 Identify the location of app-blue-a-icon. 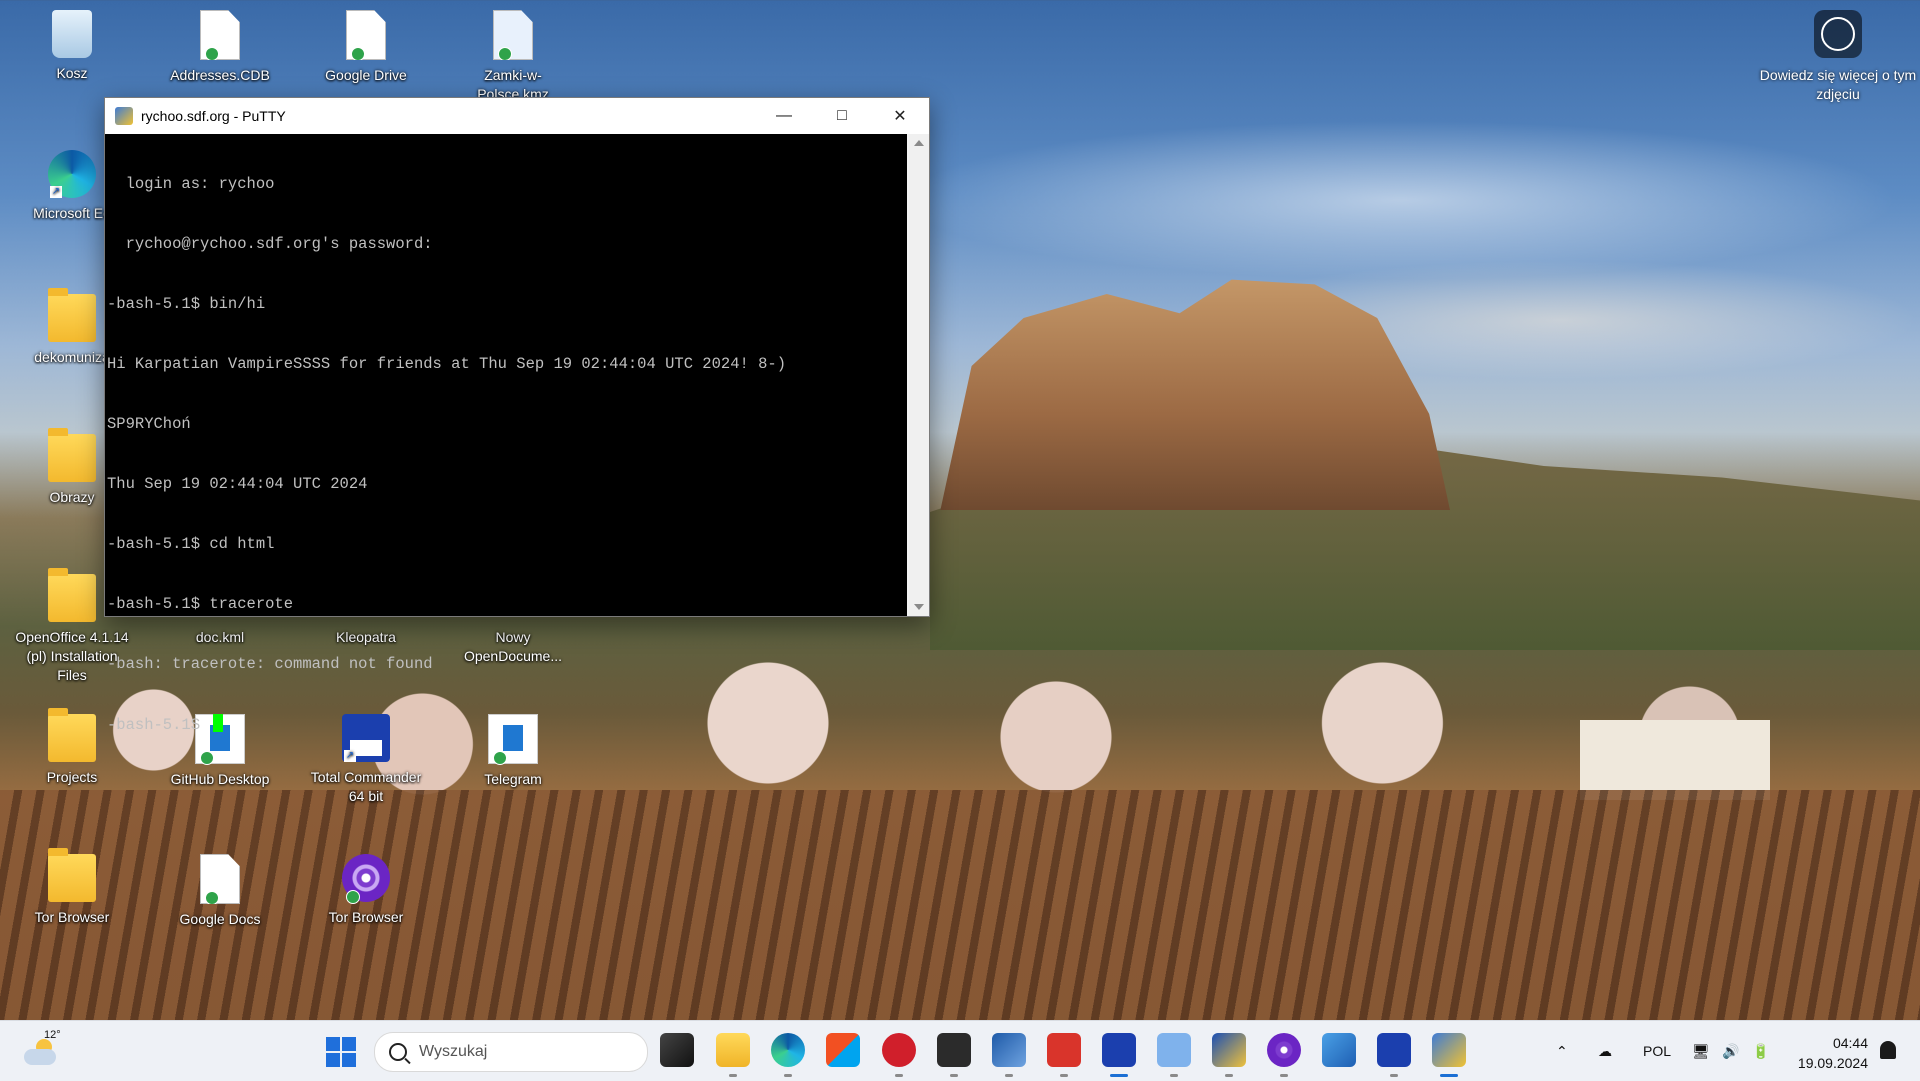
(1229, 1055).